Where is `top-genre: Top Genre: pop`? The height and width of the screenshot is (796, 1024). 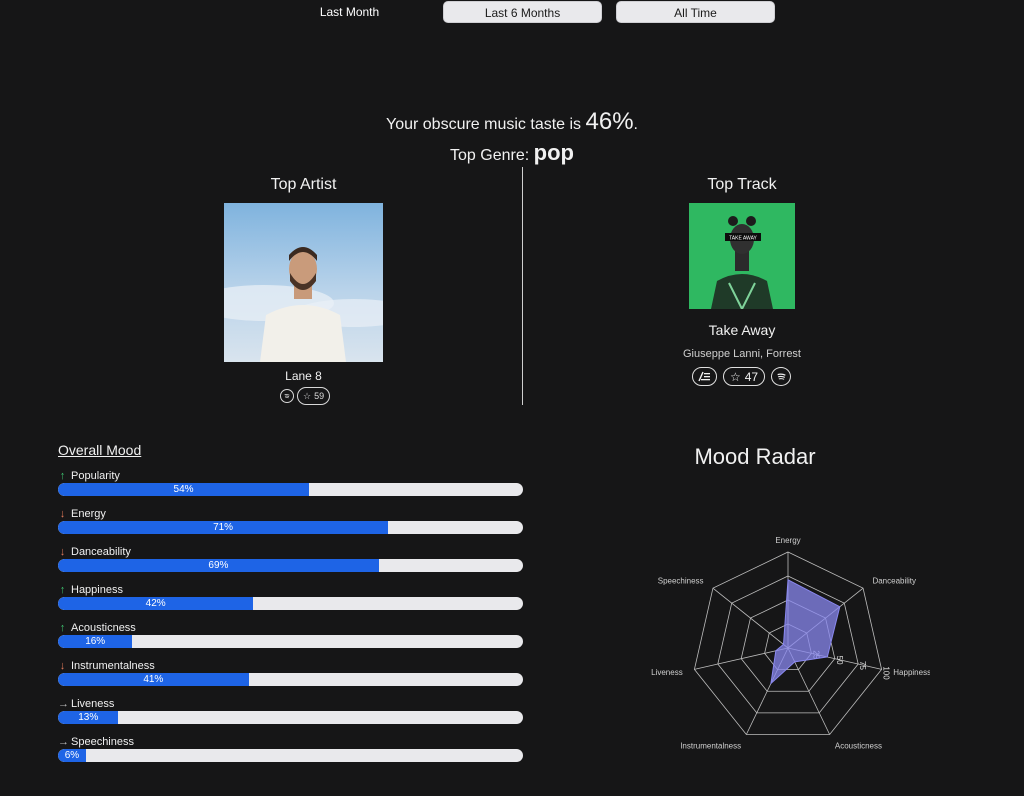 top-genre: Top Genre: pop is located at coordinates (512, 153).